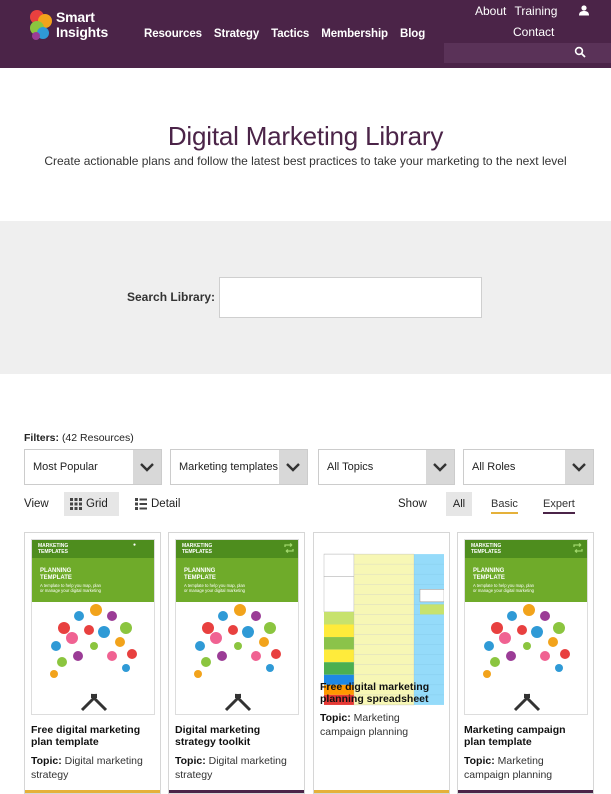 The width and height of the screenshot is (611, 794). Describe the element at coordinates (459, 504) in the screenshot. I see `show-all-button: All` at that location.